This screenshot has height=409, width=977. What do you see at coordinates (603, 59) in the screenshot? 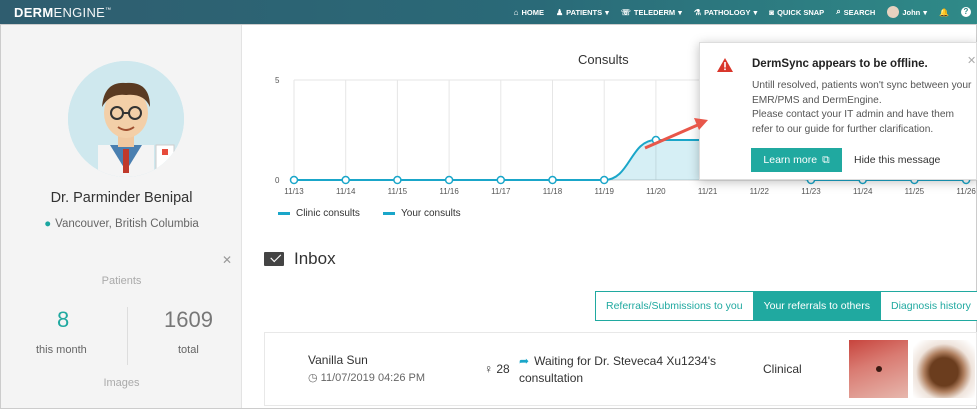
I see `chart-title: Consults` at bounding box center [603, 59].